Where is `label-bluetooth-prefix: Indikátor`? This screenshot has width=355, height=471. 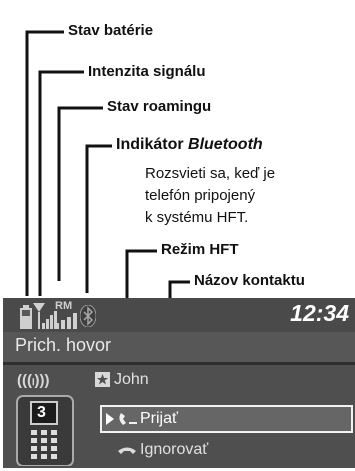 label-bluetooth-prefix: Indikátor is located at coordinates (152, 144).